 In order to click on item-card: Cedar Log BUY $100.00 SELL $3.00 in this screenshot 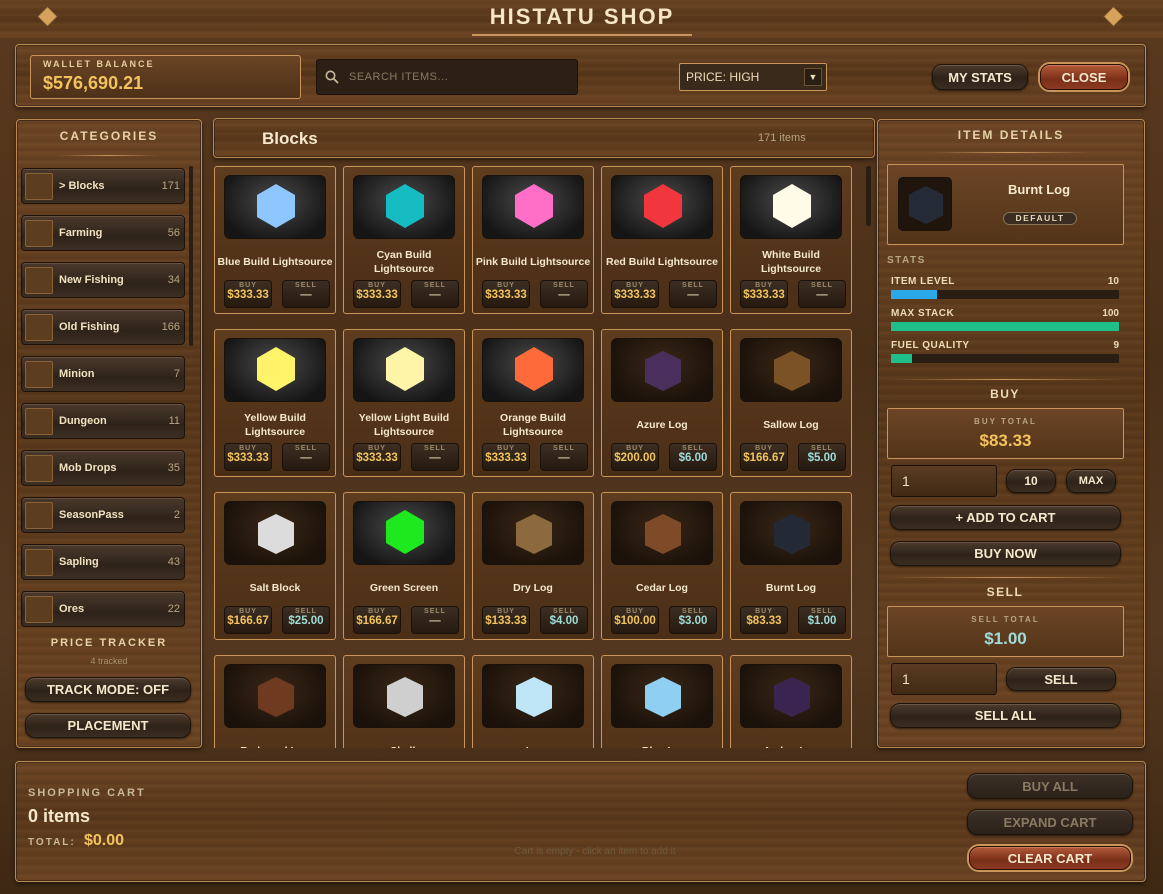, I will do `click(662, 566)`.